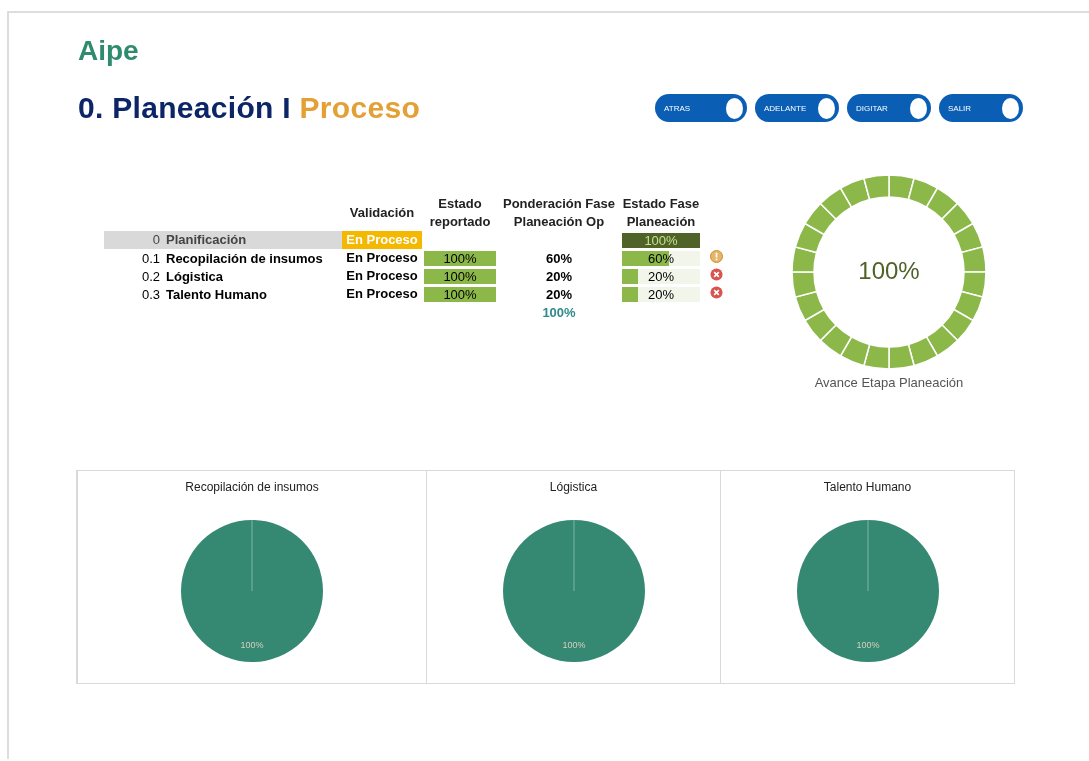 The width and height of the screenshot is (1089, 761). Describe the element at coordinates (382, 213) in the screenshot. I see `column-header: Validación` at that location.